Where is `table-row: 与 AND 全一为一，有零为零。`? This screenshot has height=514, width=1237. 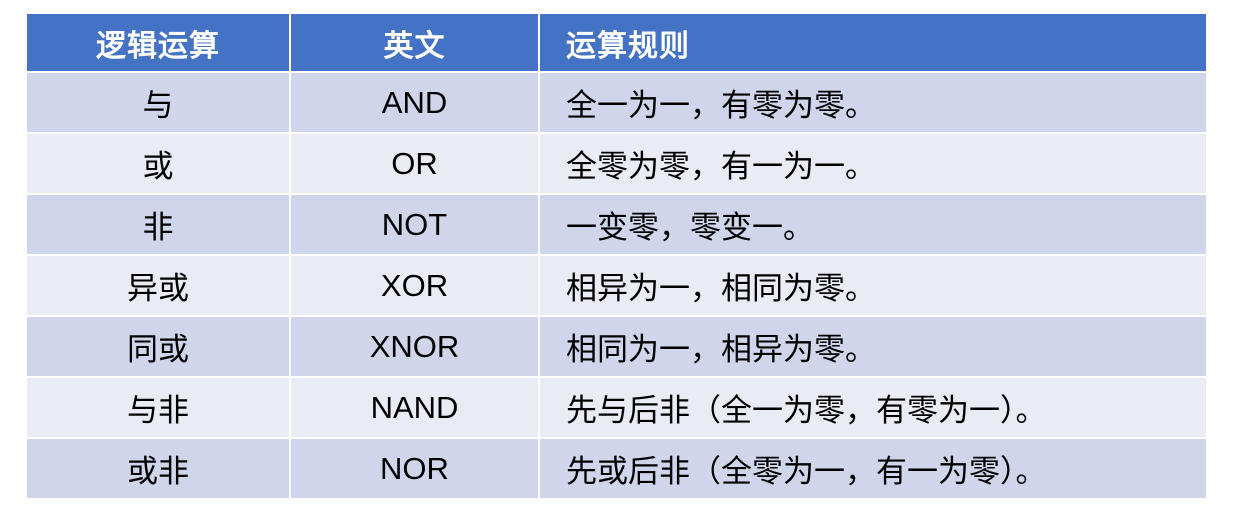
table-row: 与 AND 全一为一，有零为零。 is located at coordinates (616, 103).